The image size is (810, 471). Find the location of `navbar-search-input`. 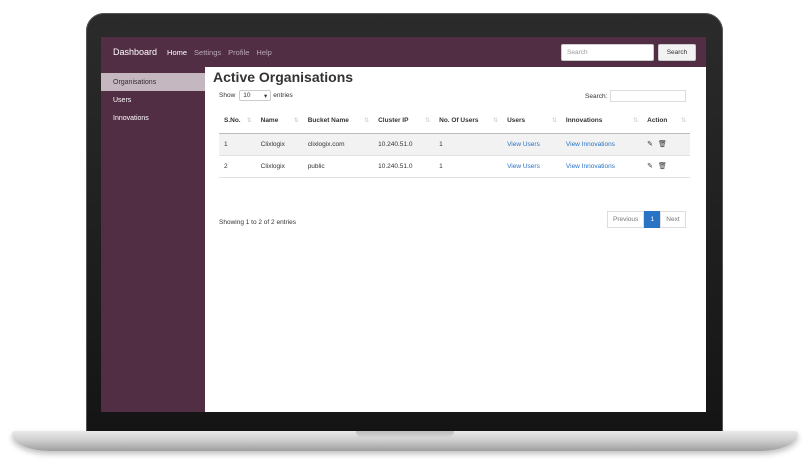

navbar-search-input is located at coordinates (607, 52).